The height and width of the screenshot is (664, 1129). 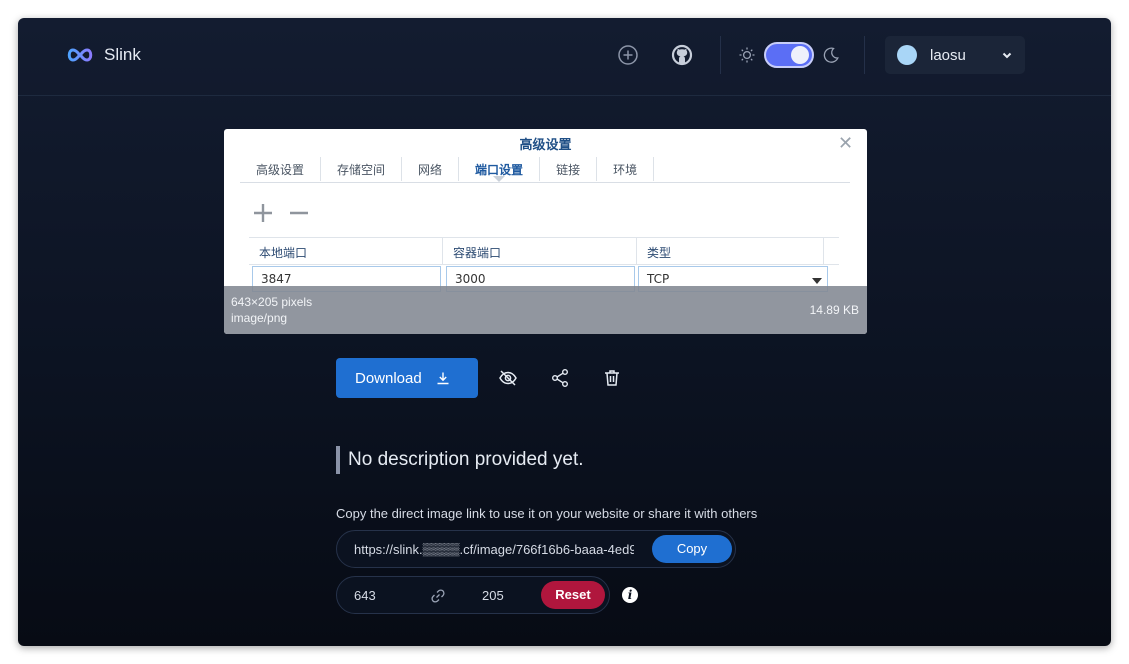 What do you see at coordinates (545, 310) in the screenshot?
I see `image-info-overlay: 643×205 pixels image/png 14.89 KB` at bounding box center [545, 310].